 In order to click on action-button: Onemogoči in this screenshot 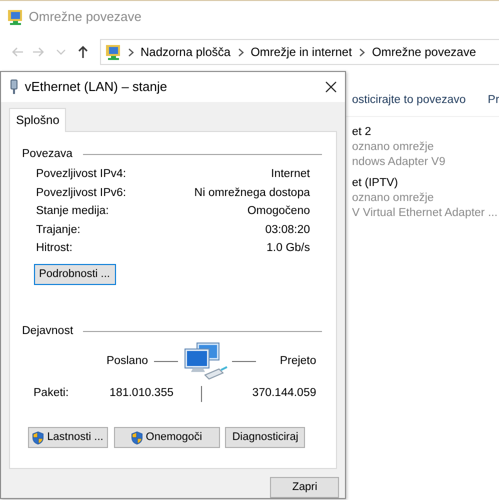, I will do `click(167, 437)`.